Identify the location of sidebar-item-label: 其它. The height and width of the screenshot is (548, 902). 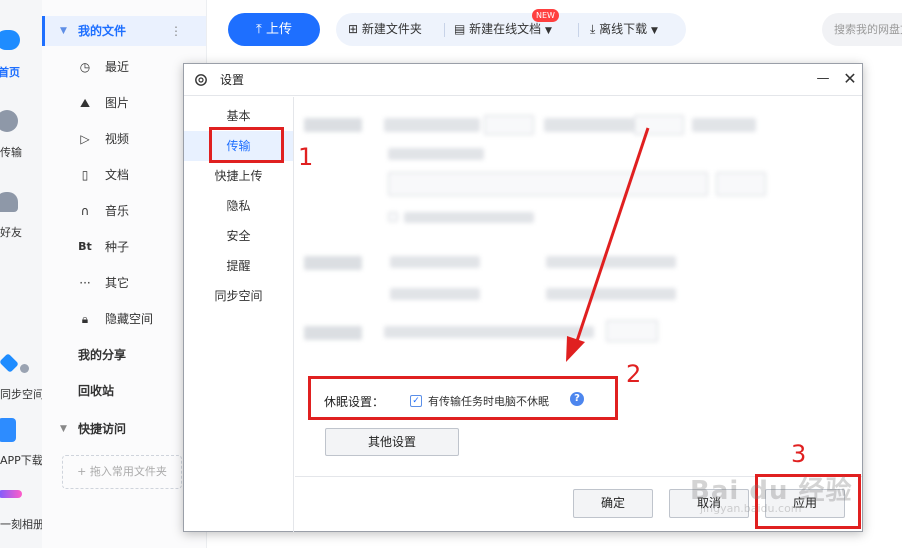
(117, 283).